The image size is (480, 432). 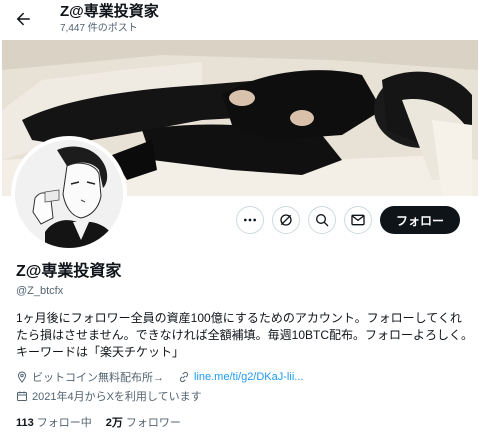 I want to click on back-button, so click(x=23, y=19).